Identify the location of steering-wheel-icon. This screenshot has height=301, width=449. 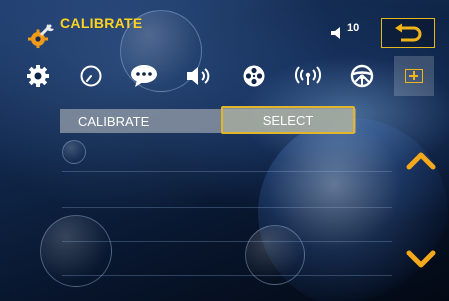
(362, 76).